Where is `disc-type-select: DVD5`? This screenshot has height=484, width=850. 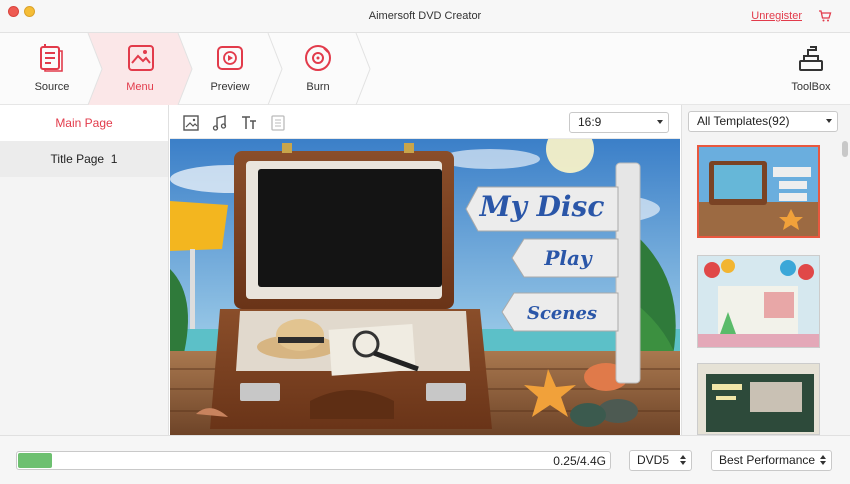
disc-type-select: DVD5 is located at coordinates (660, 460).